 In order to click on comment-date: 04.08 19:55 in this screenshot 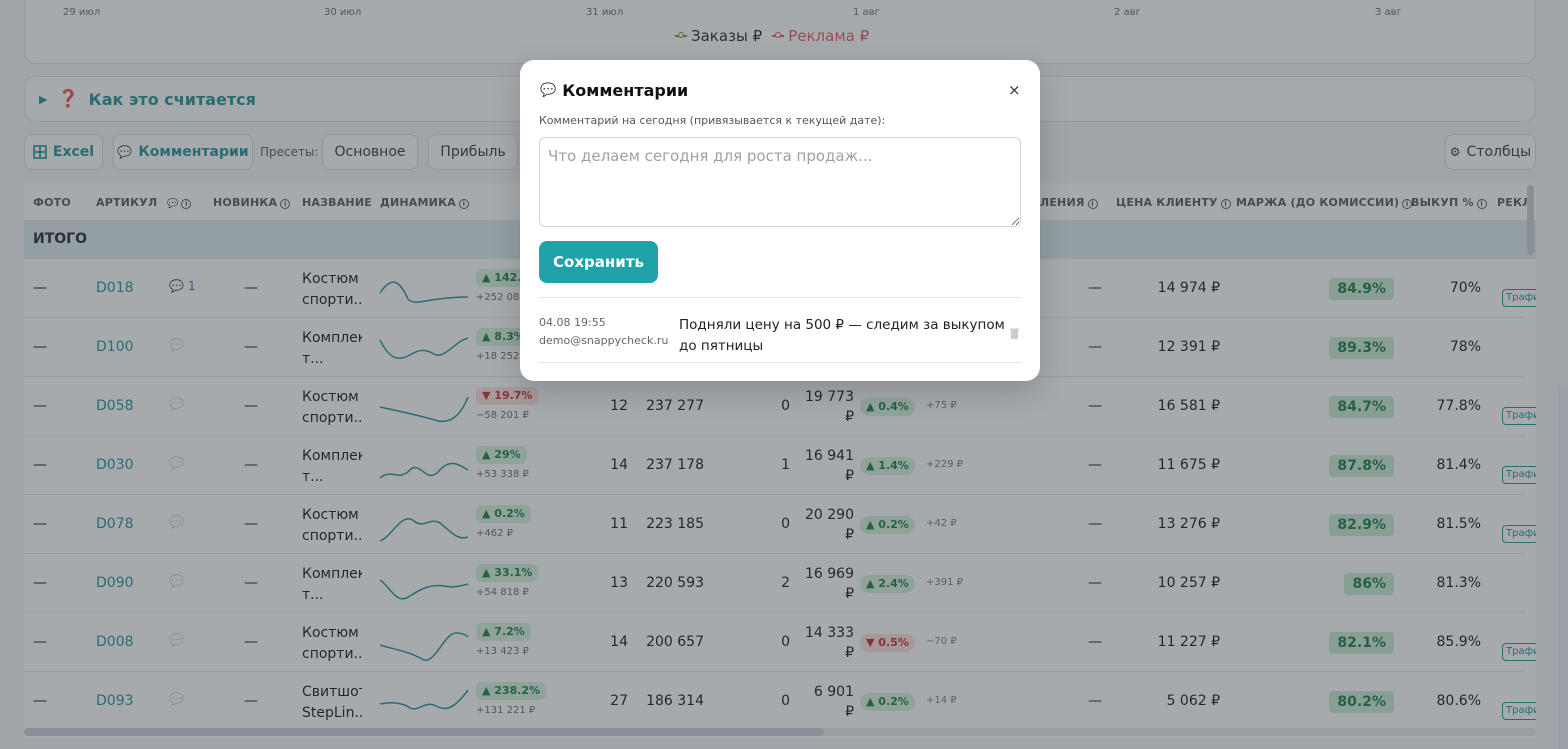, I will do `click(572, 322)`.